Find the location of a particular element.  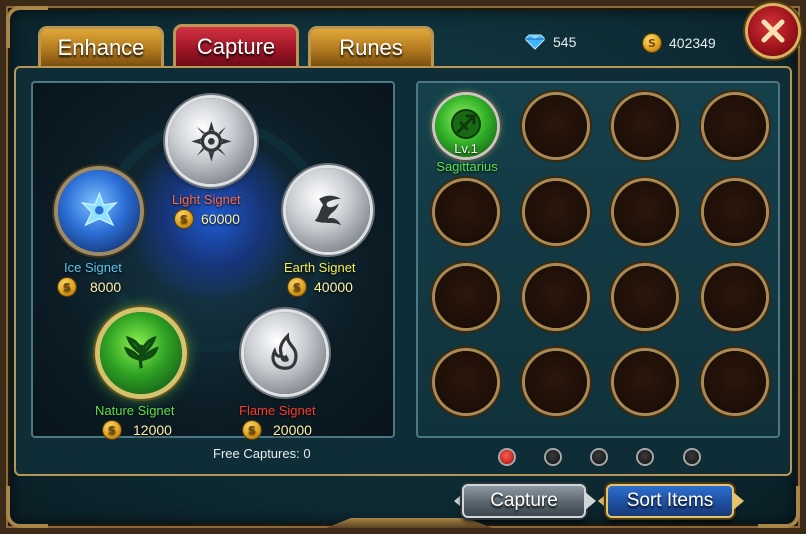

sort-items-button: Sort Items is located at coordinates (670, 501).